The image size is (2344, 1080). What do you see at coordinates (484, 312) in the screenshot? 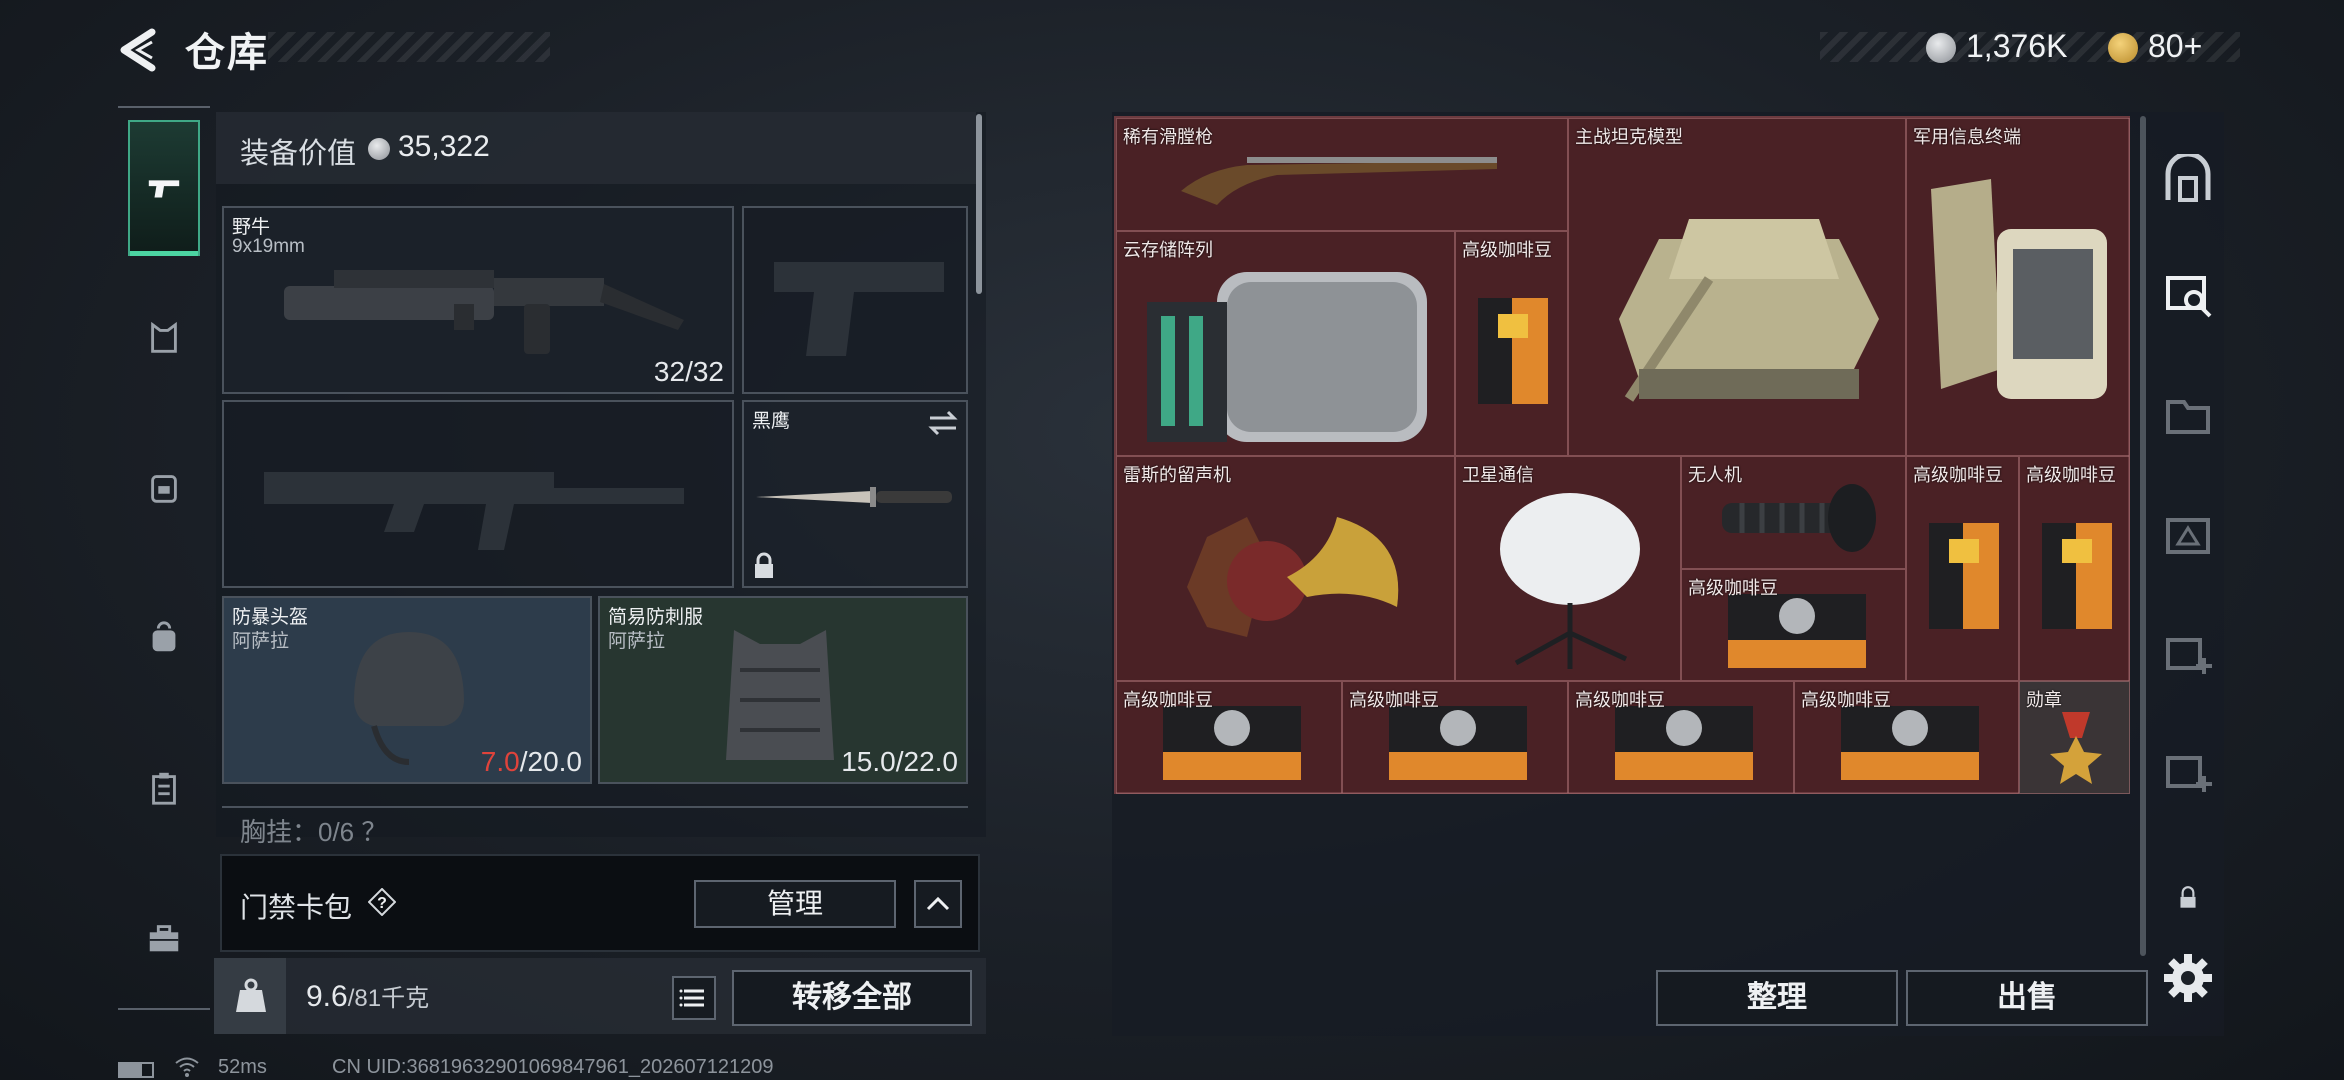
I see `smg-icon` at bounding box center [484, 312].